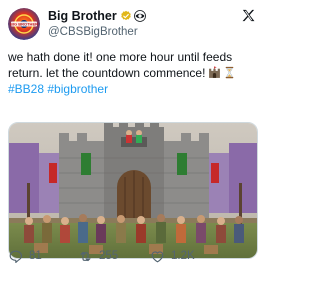 The width and height of the screenshot is (320, 296). What do you see at coordinates (183, 256) in the screenshot?
I see `like-count: 1.2K` at bounding box center [183, 256].